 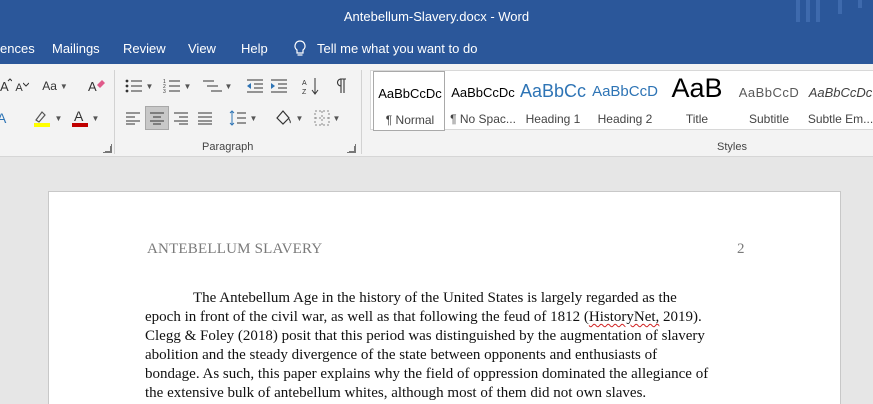 I want to click on style-preview: AaB, so click(x=697, y=88).